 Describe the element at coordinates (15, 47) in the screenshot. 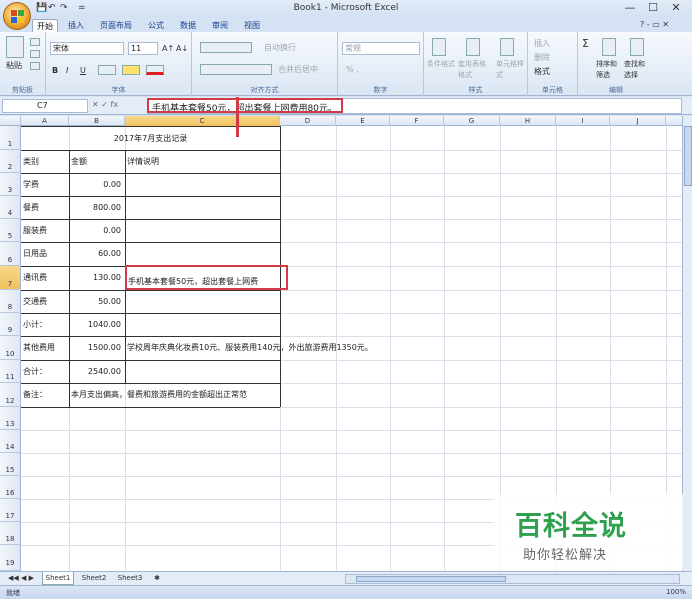

I see `paste-icon` at that location.